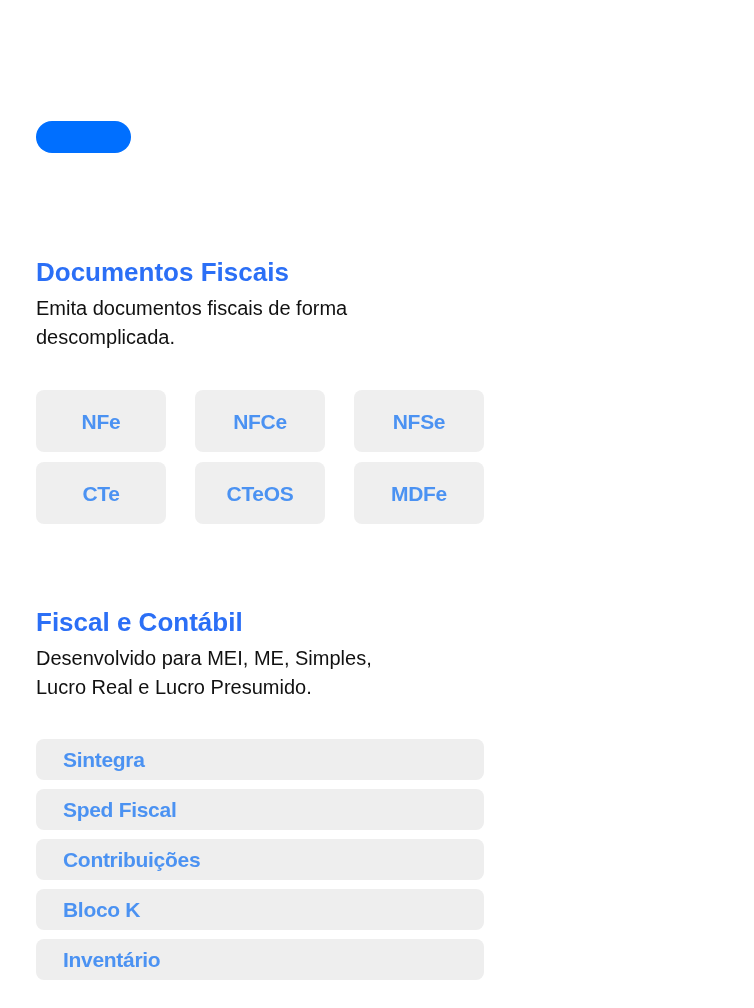 The height and width of the screenshot is (1008, 754). What do you see at coordinates (419, 493) in the screenshot?
I see `document-button: MDFe` at bounding box center [419, 493].